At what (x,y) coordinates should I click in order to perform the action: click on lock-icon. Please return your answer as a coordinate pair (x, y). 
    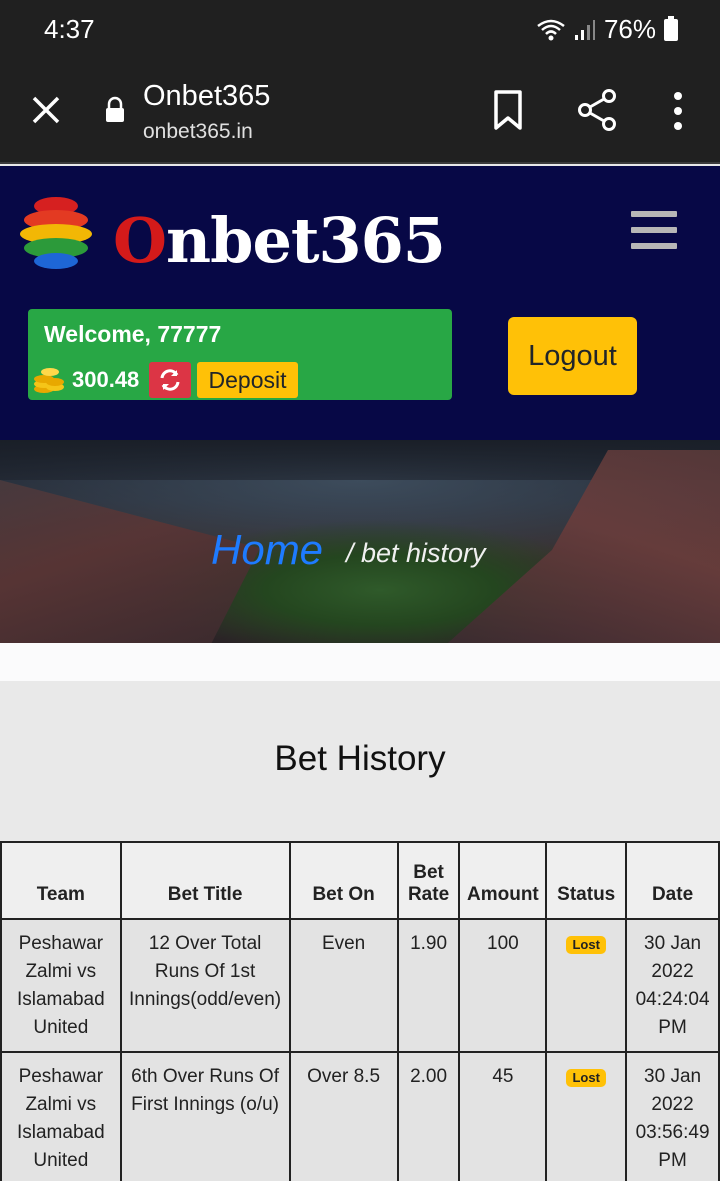
    Looking at the image, I should click on (115, 109).